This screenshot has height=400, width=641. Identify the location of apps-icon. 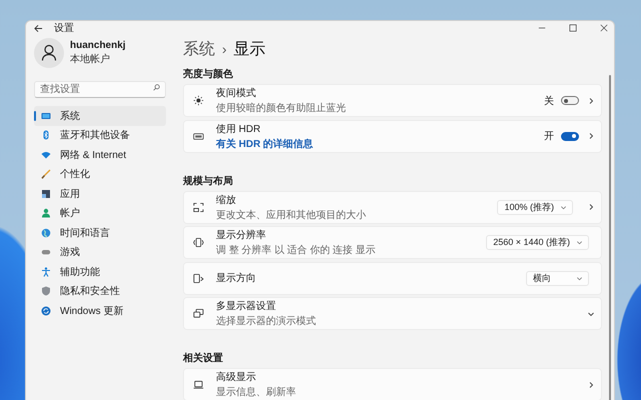
(46, 193).